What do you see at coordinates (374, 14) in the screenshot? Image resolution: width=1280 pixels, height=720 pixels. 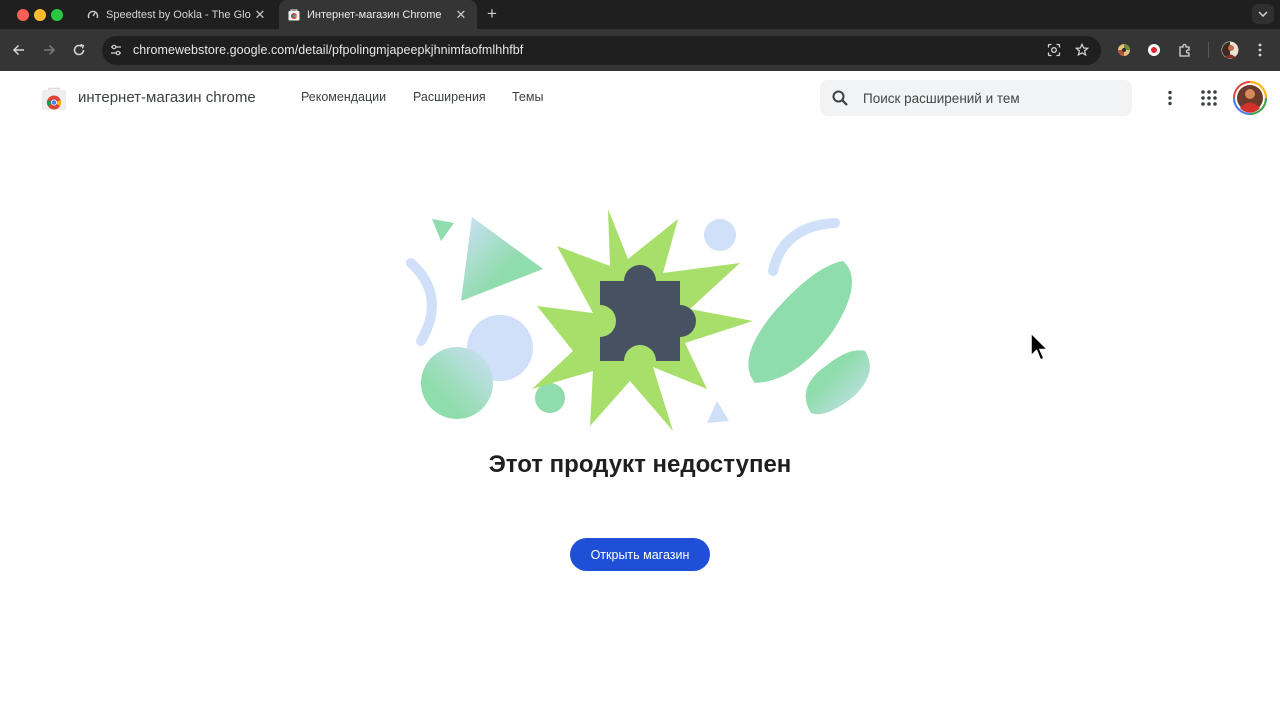 I see `tab-title: Интернет-магазин Chrome` at bounding box center [374, 14].